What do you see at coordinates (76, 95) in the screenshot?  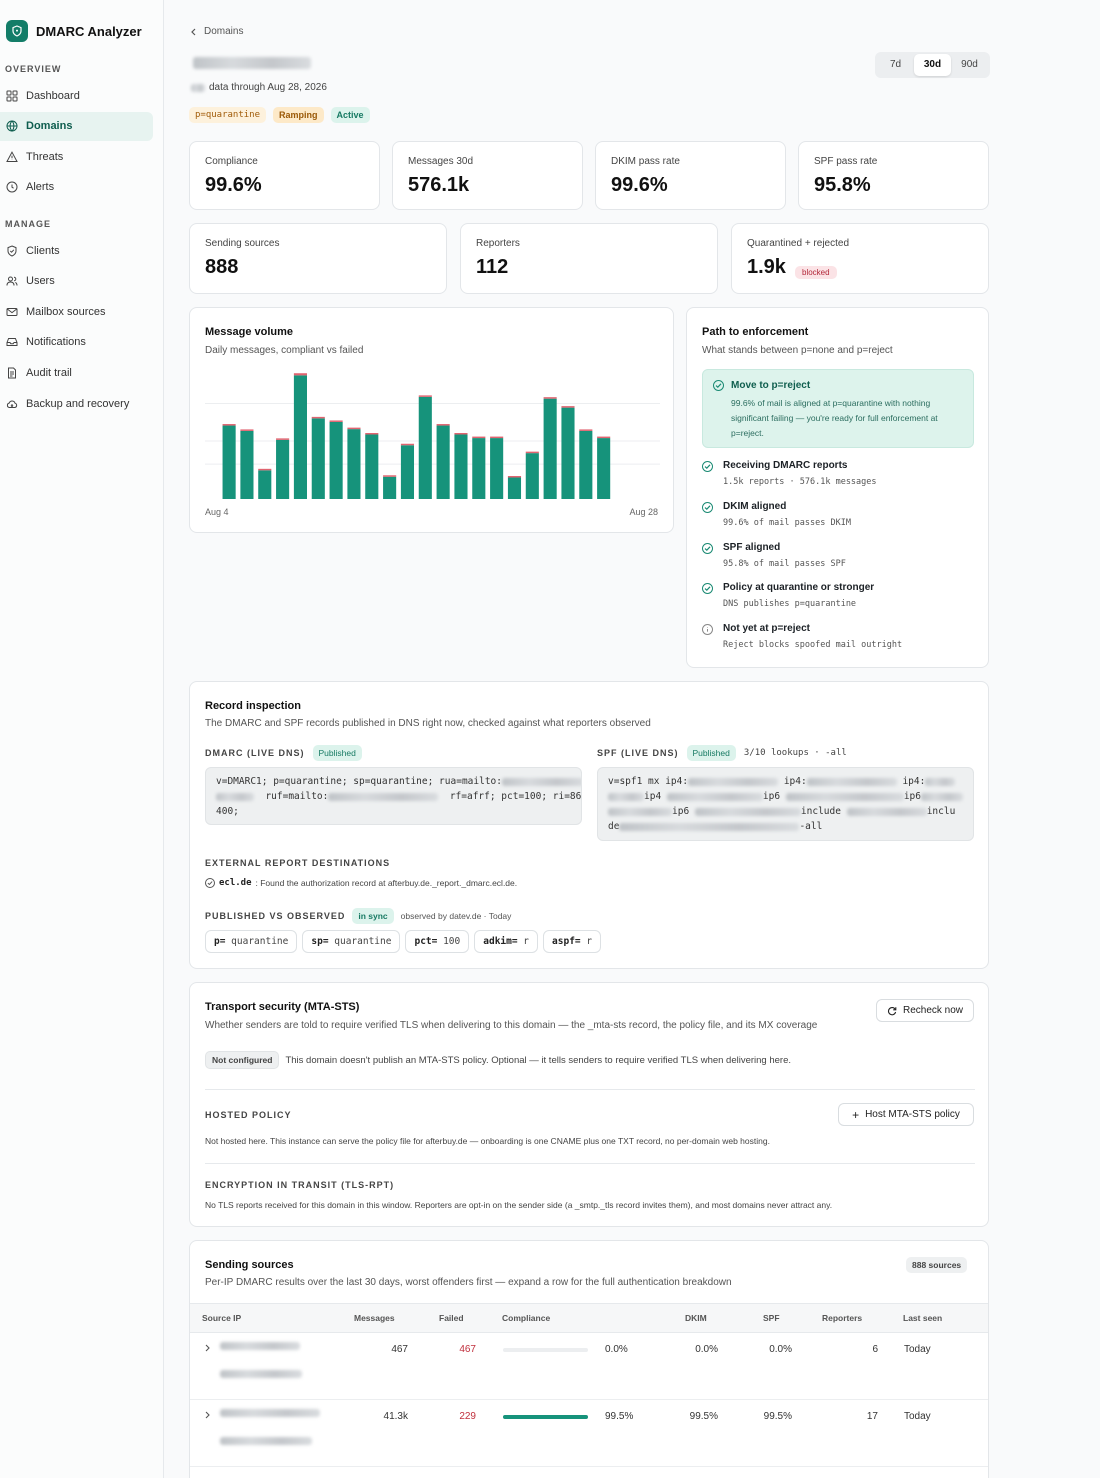 I see `sidebar-item-dashboard: Dashboard` at bounding box center [76, 95].